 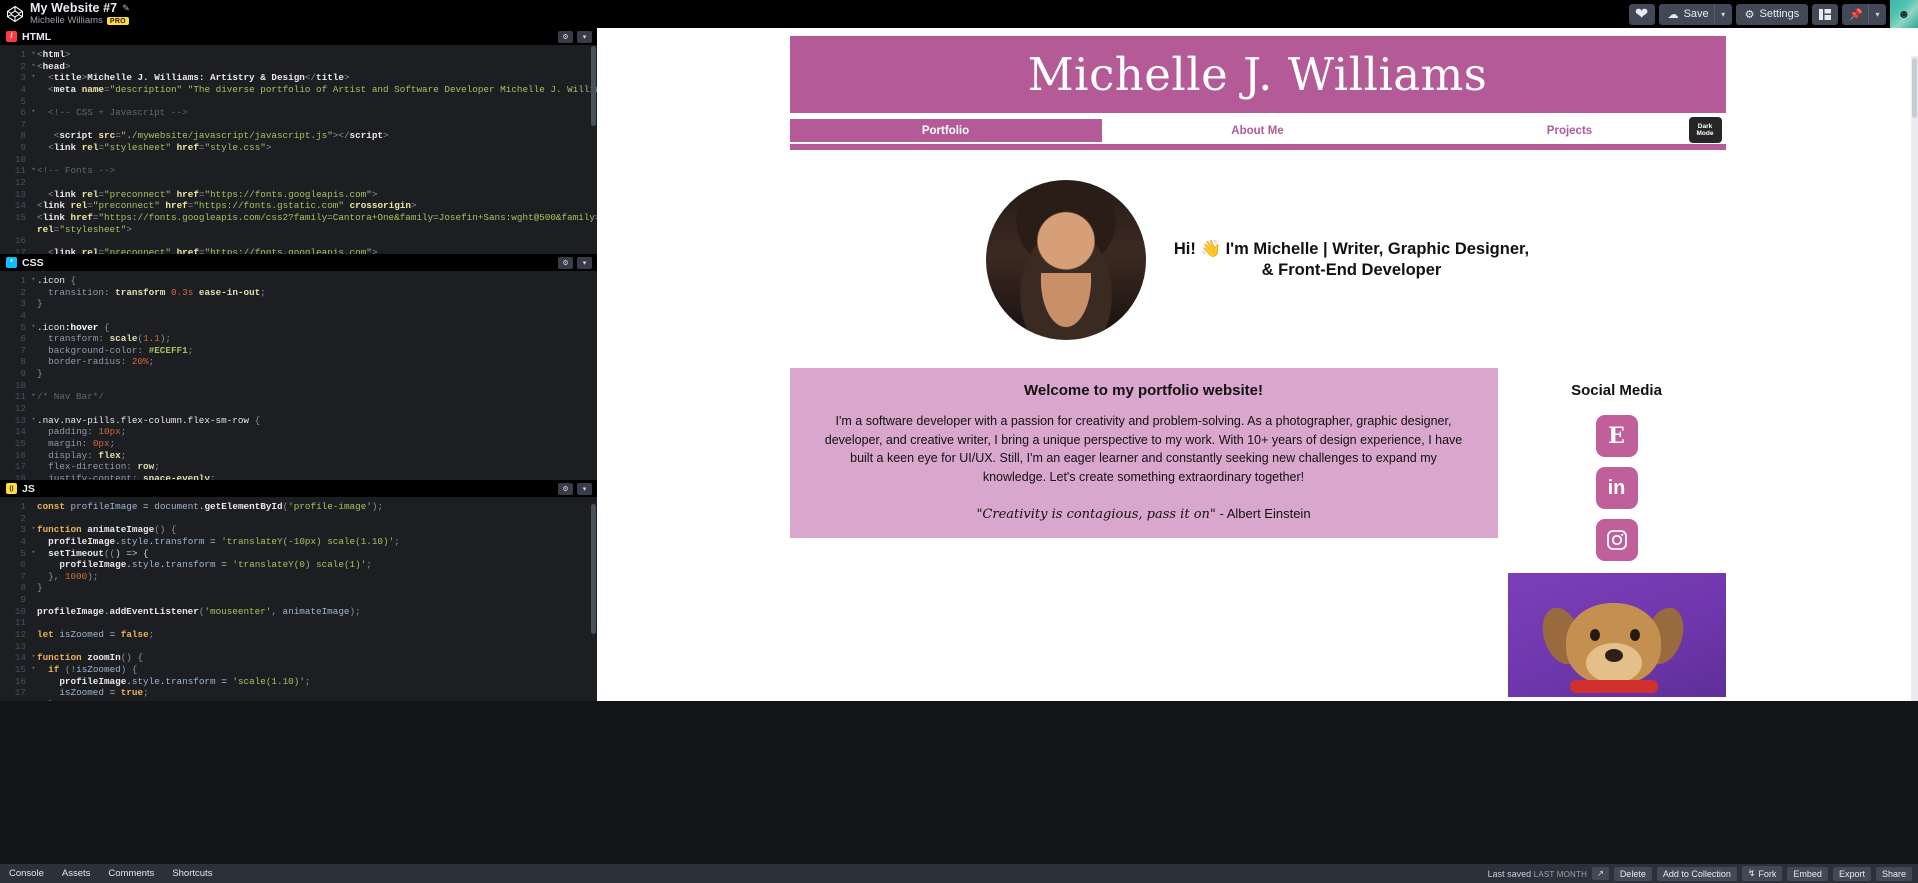 What do you see at coordinates (15, 14) in the screenshot?
I see `codepen-logo-icon` at bounding box center [15, 14].